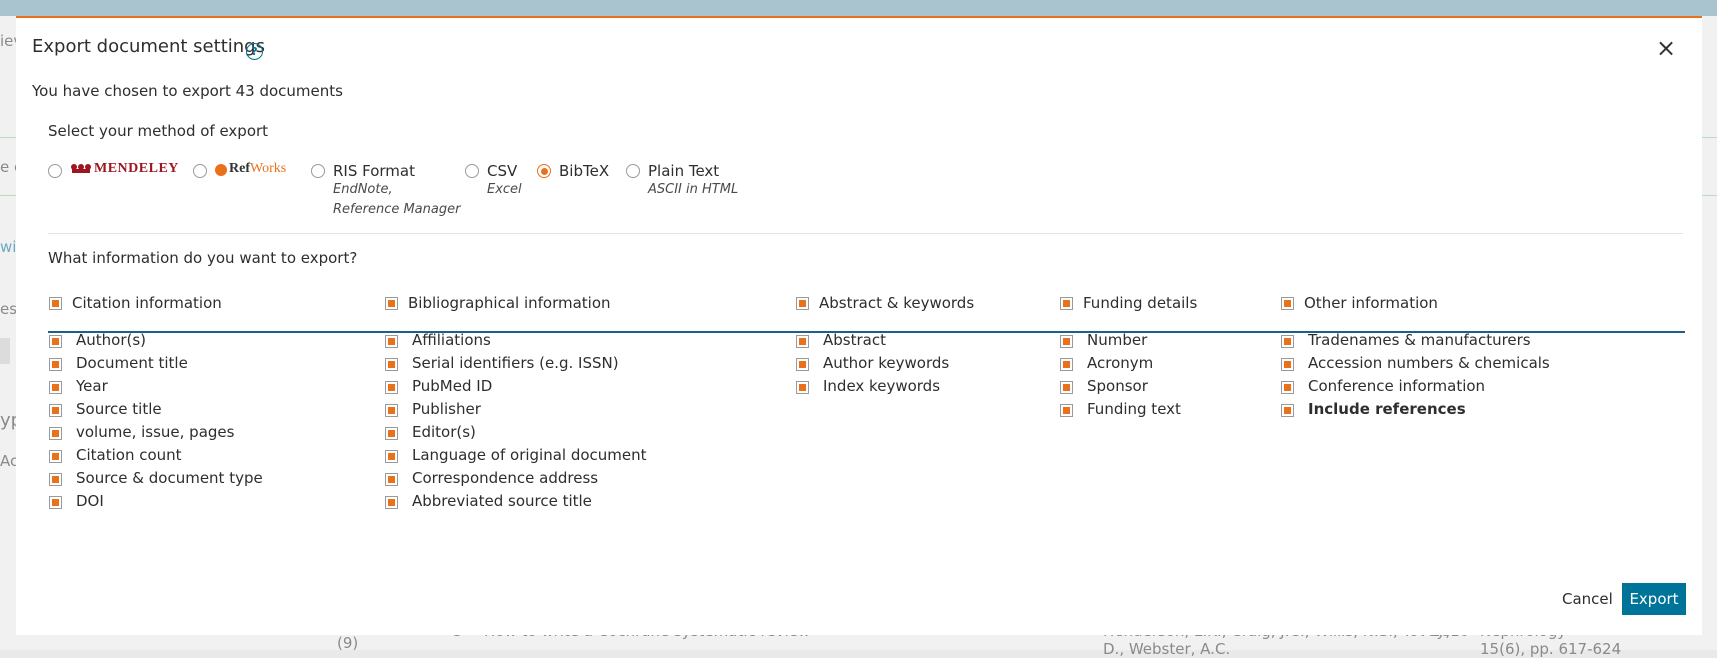  Describe the element at coordinates (55, 171) in the screenshot. I see `mendeley-radio` at that location.